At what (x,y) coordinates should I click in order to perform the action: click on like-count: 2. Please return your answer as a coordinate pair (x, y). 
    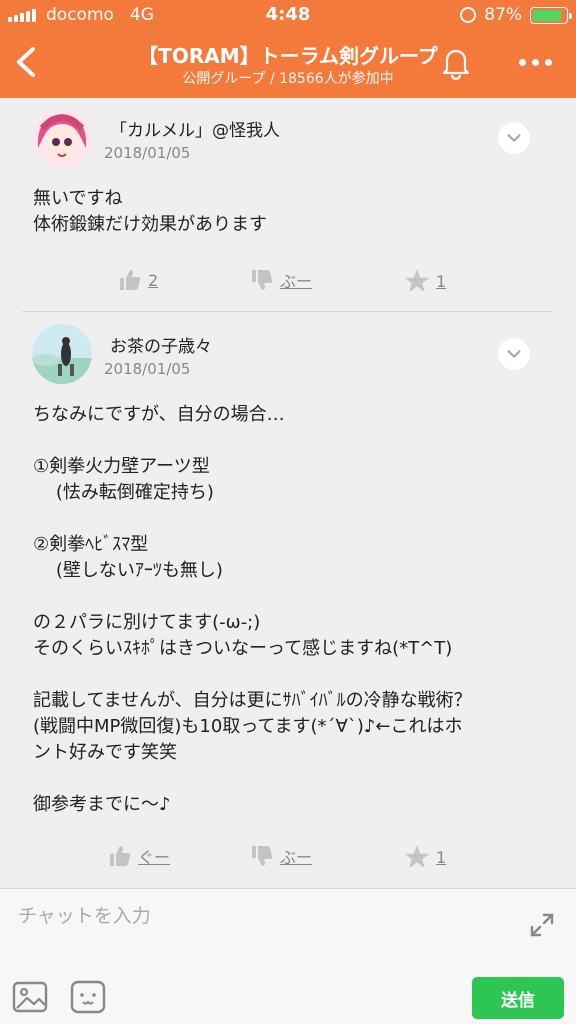
    Looking at the image, I should click on (153, 280).